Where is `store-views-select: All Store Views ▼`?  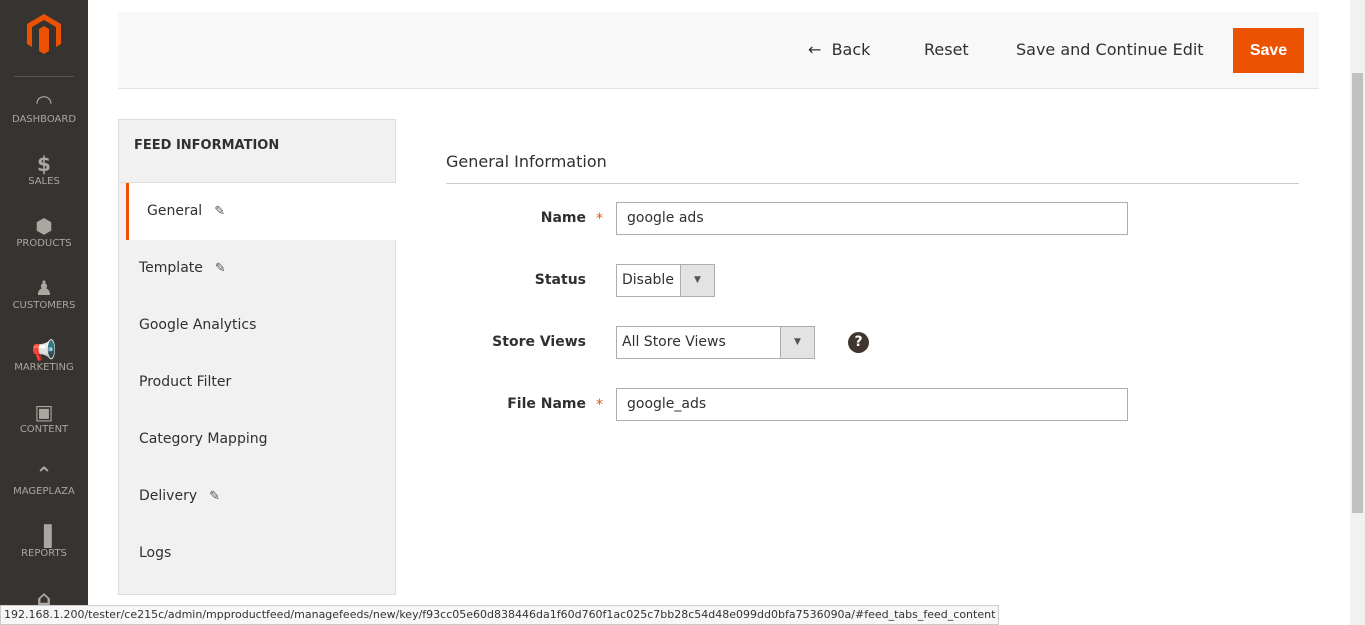
store-views-select: All Store Views ▼ is located at coordinates (715, 342).